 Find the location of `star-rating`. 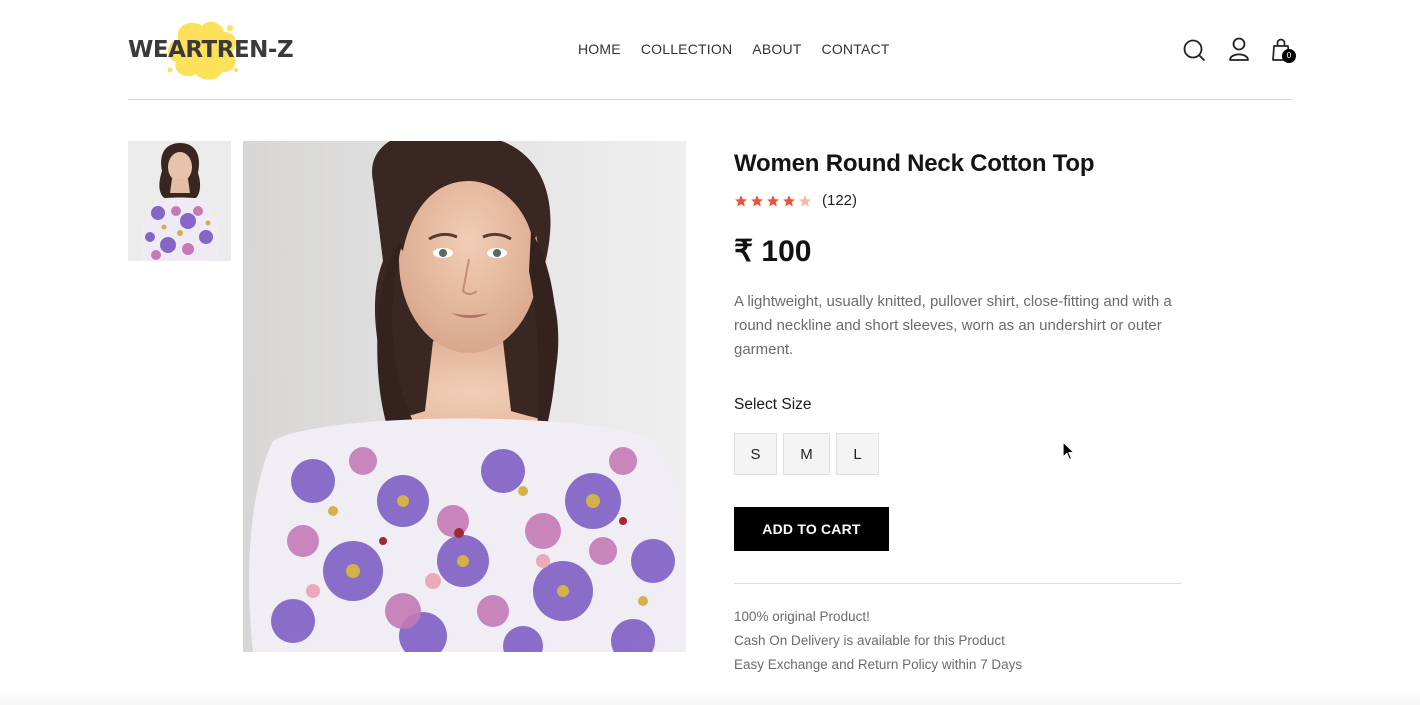

star-rating is located at coordinates (773, 201).